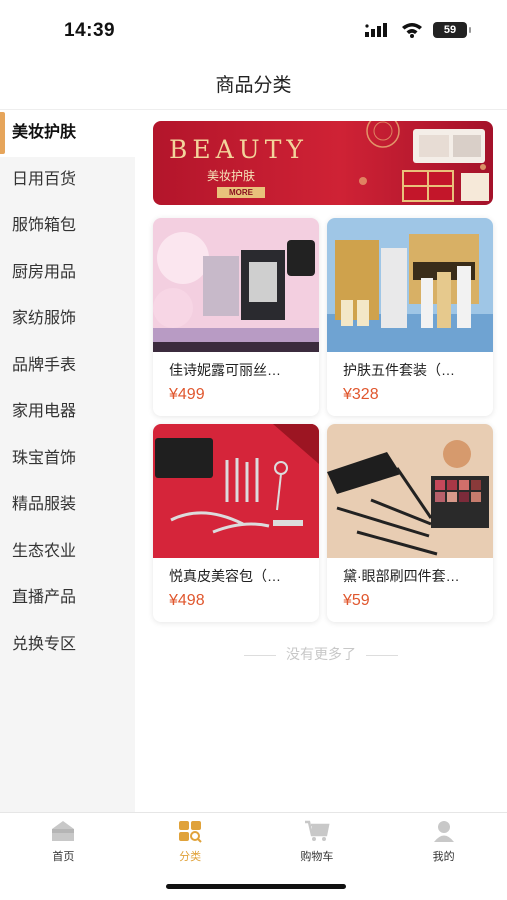 This screenshot has height=900, width=507. What do you see at coordinates (67, 180) in the screenshot?
I see `sidebar-item-daily-goods: 日用百货` at bounding box center [67, 180].